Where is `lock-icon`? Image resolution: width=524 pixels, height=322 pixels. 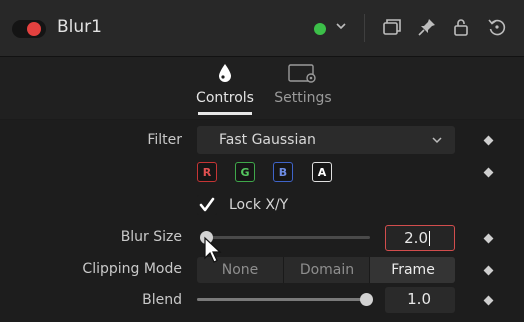
lock-icon is located at coordinates (461, 27).